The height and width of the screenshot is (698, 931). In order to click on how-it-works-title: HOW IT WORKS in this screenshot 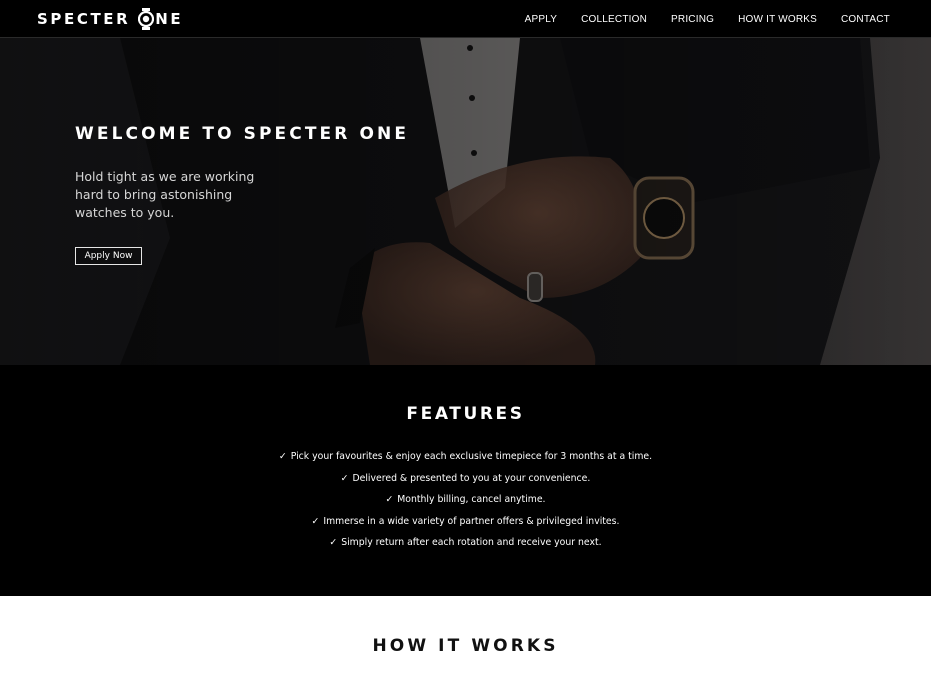, I will do `click(465, 646)`.